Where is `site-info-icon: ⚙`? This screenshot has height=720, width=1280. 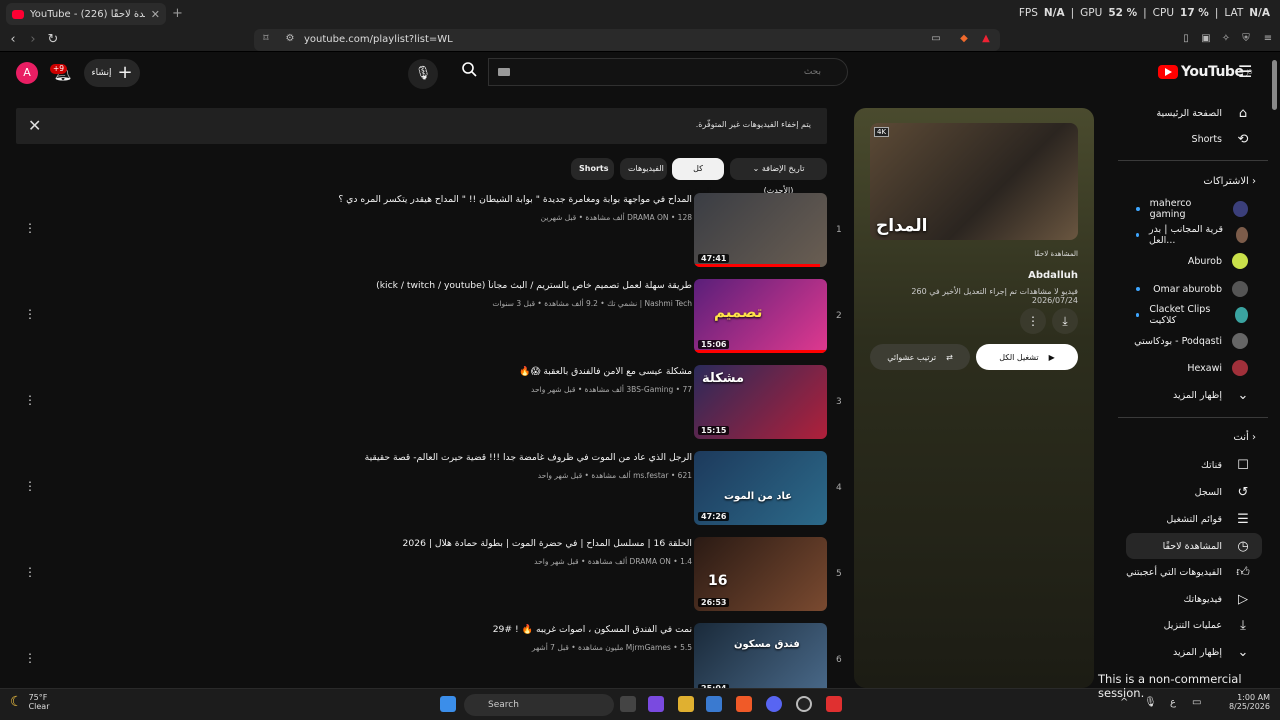 site-info-icon: ⚙ is located at coordinates (290, 39).